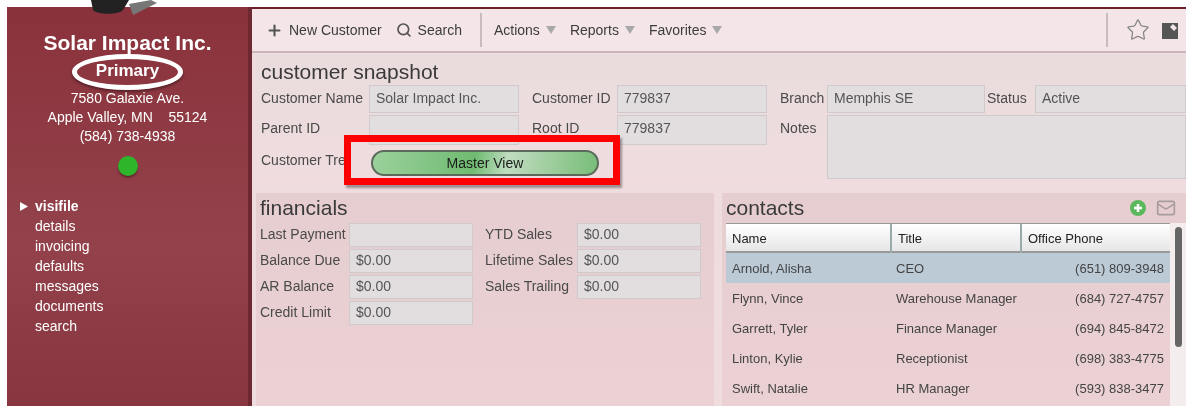 The height and width of the screenshot is (406, 1186). I want to click on field-label: Notes, so click(798, 127).